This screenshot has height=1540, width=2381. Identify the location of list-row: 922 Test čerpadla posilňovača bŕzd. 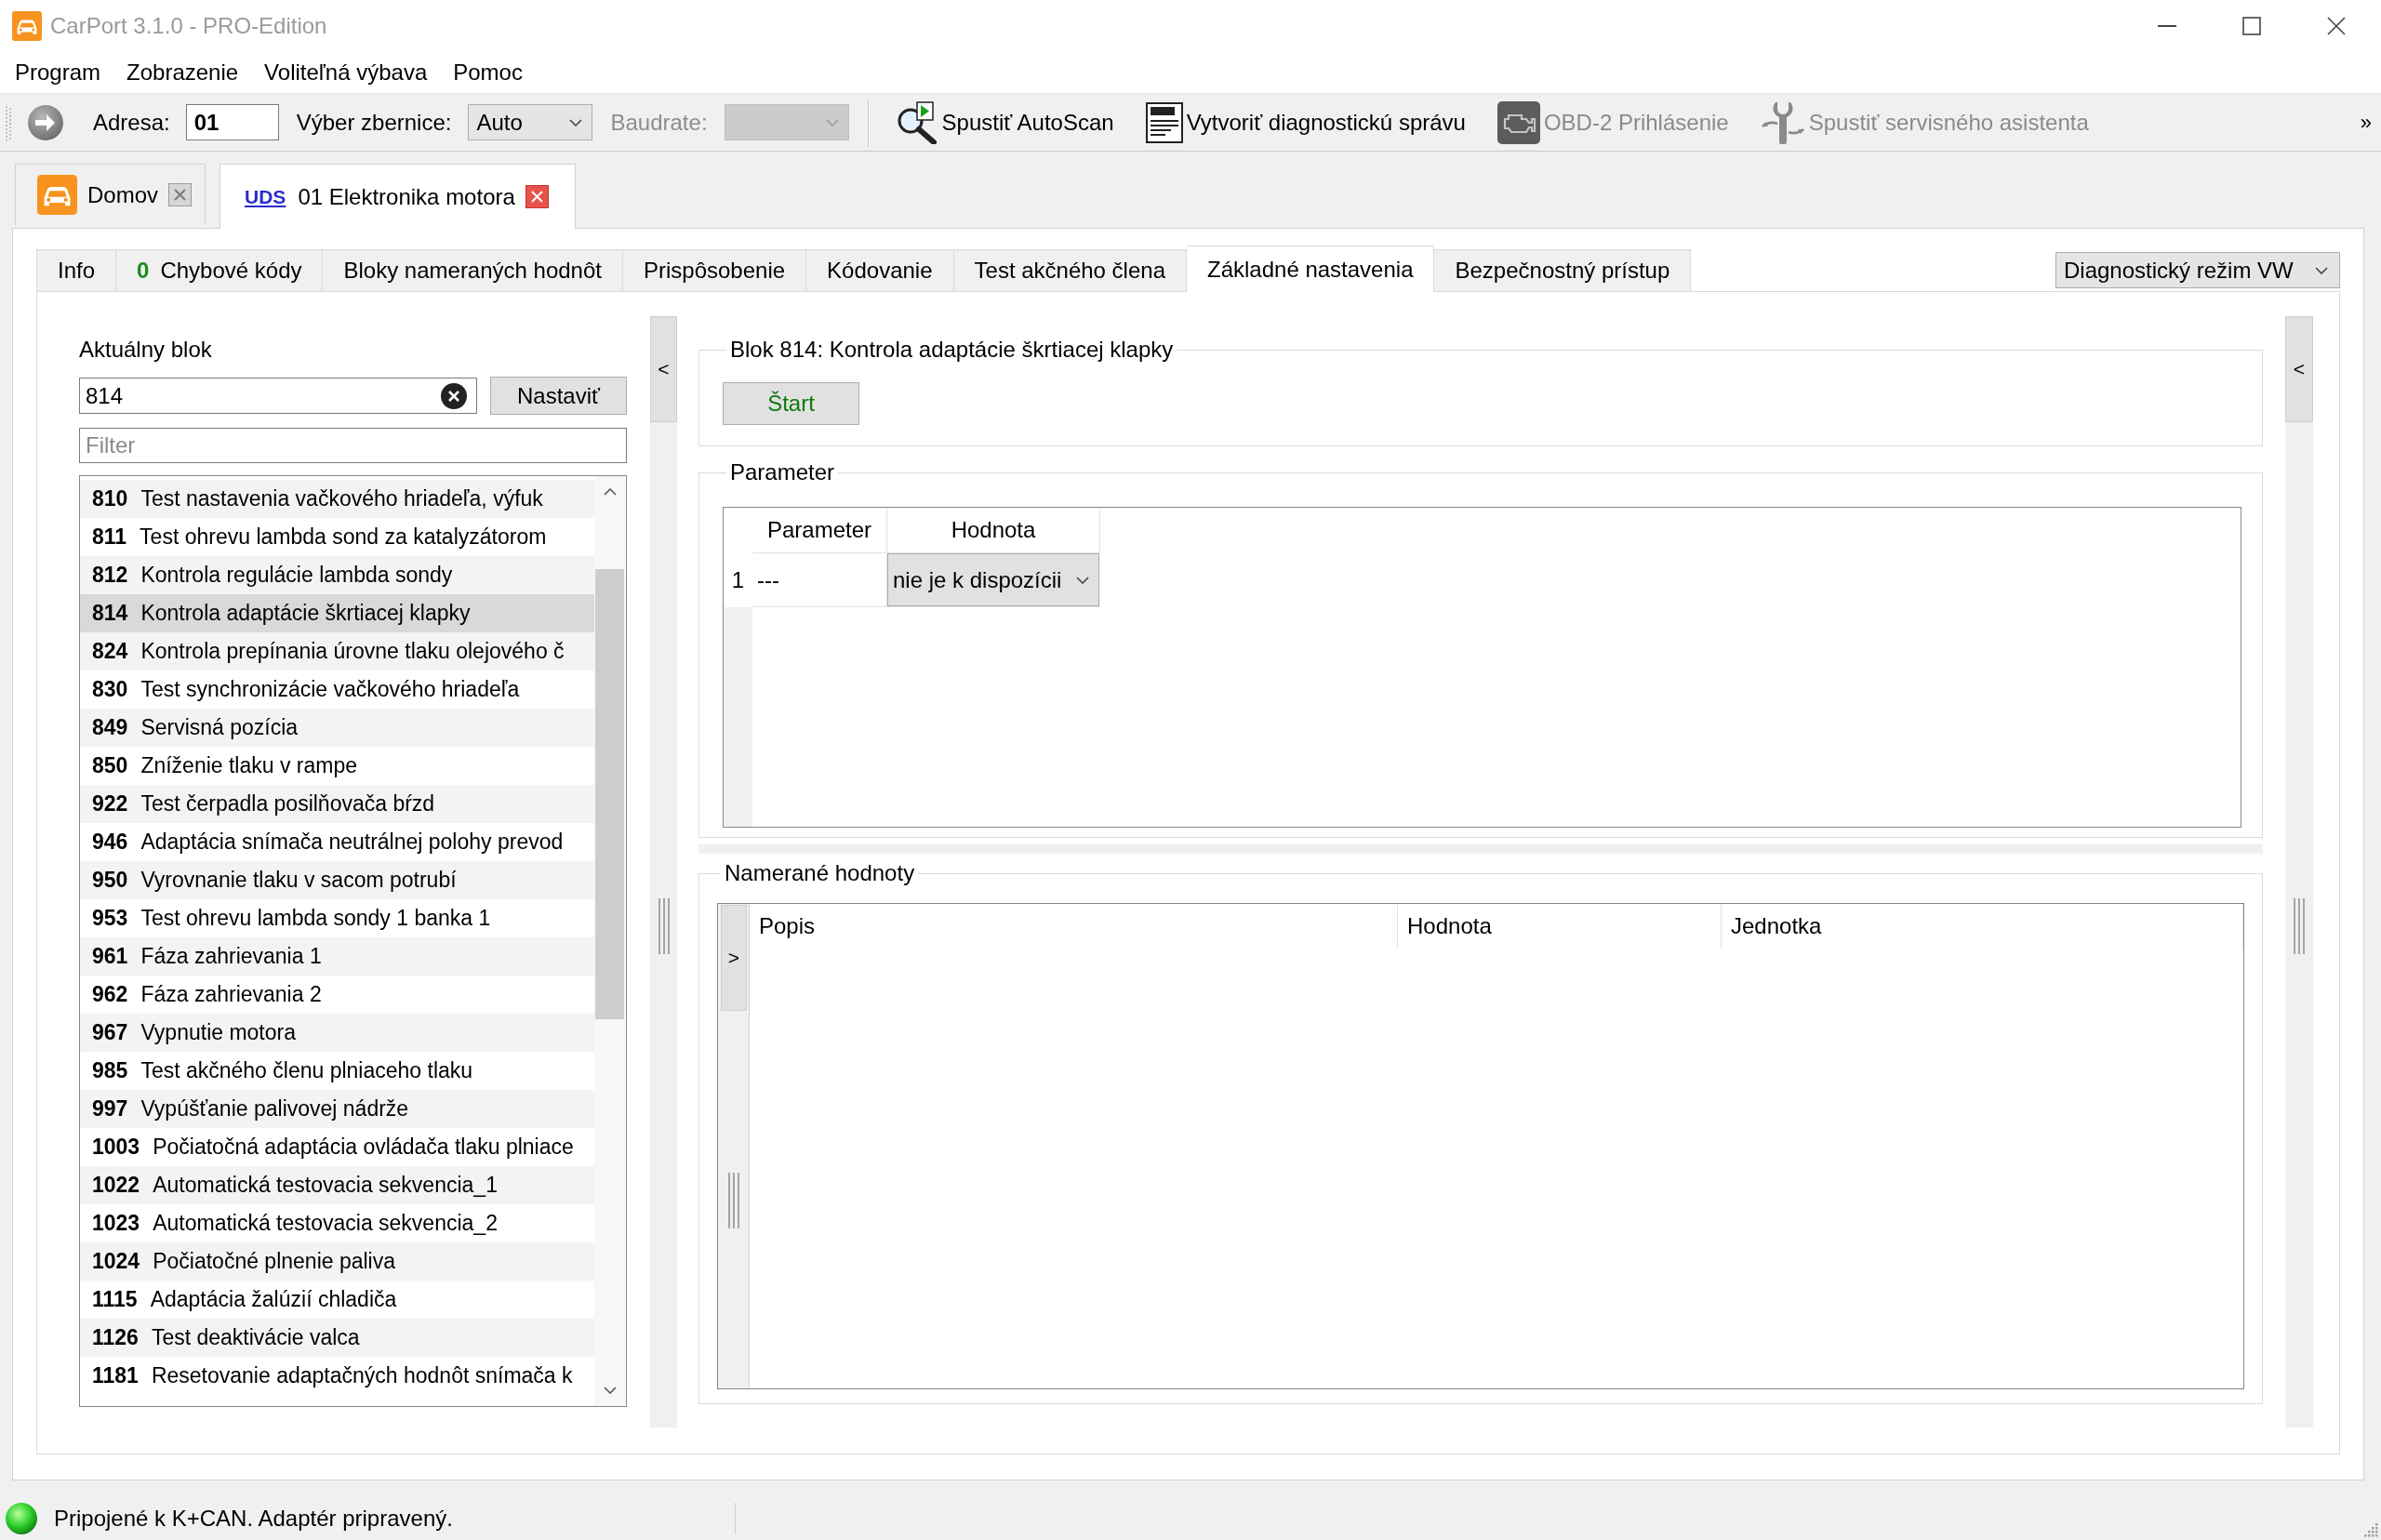
(337, 804).